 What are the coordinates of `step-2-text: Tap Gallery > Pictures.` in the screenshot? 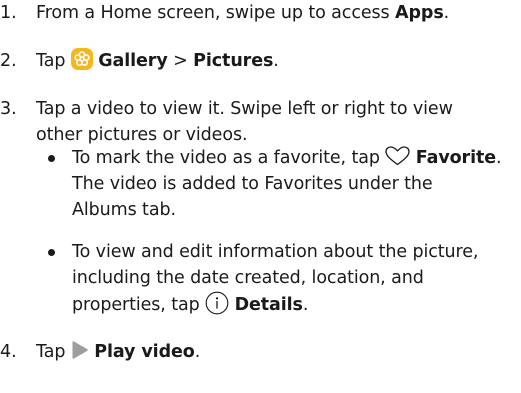 It's located at (157, 60).